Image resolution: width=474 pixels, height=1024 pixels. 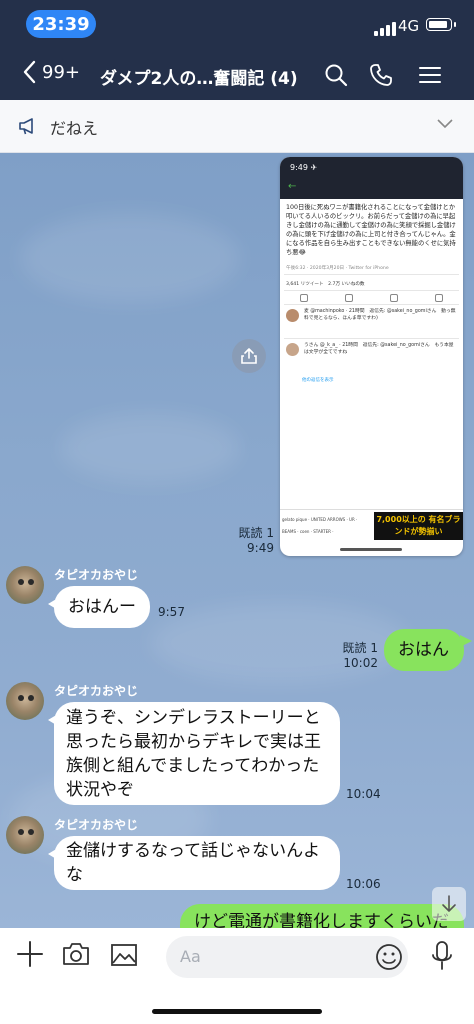 I want to click on microphone-icon, so click(x=442, y=956).